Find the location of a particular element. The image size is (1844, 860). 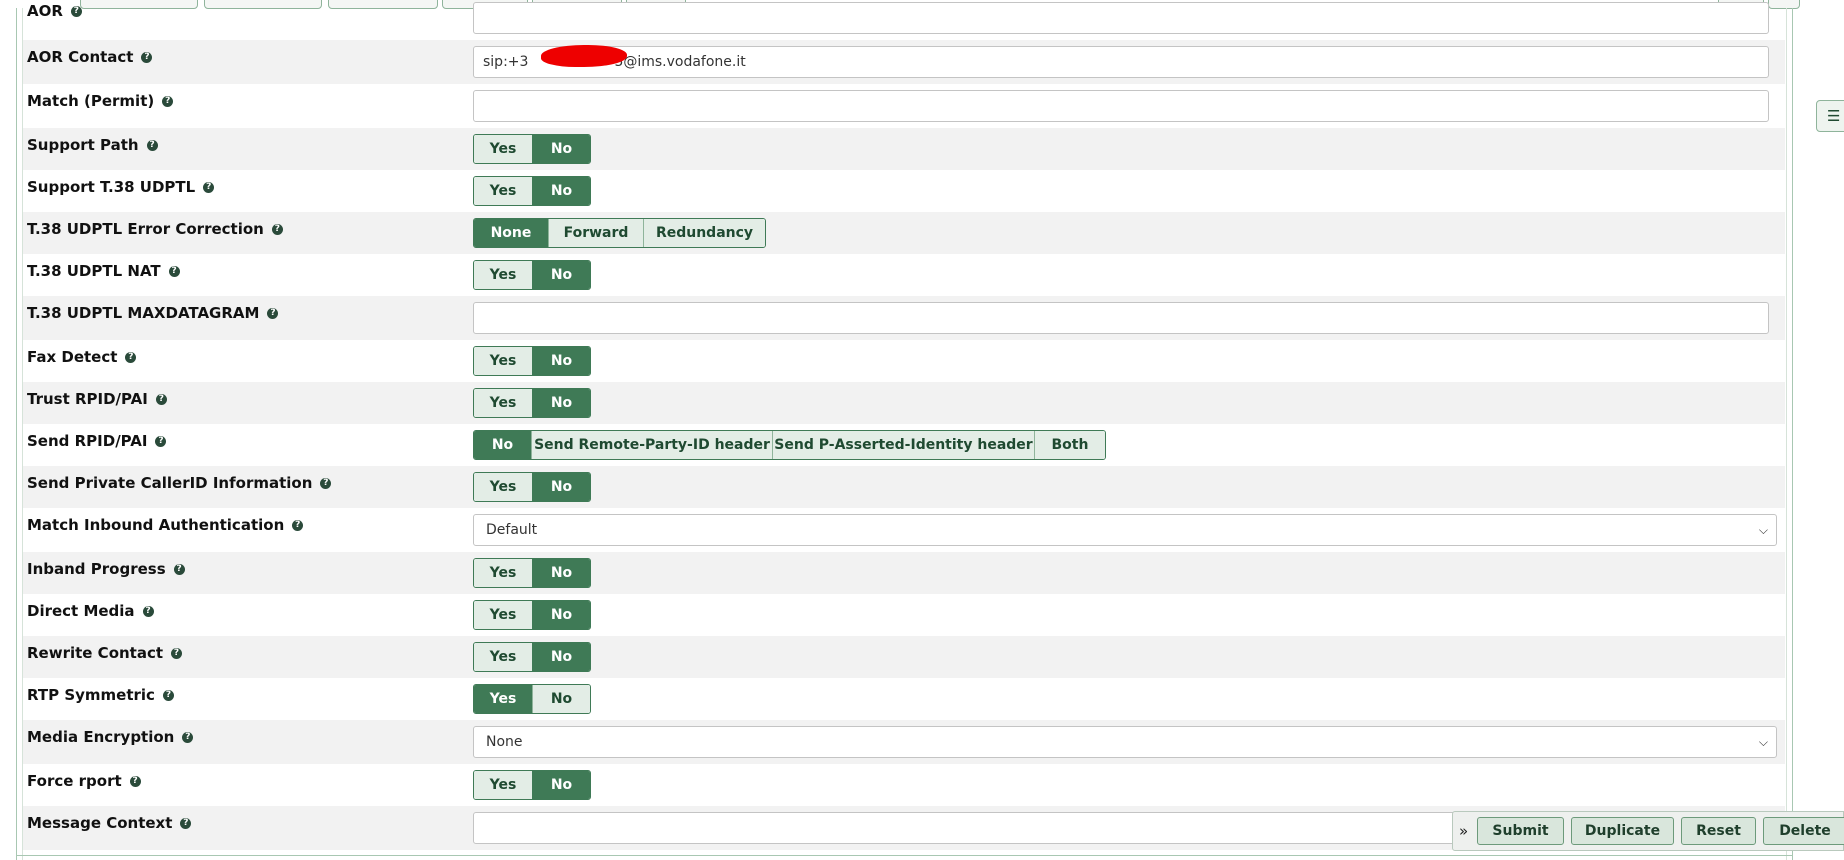

row-direct-media: Direct Media? Yes No is located at coordinates (904, 615).